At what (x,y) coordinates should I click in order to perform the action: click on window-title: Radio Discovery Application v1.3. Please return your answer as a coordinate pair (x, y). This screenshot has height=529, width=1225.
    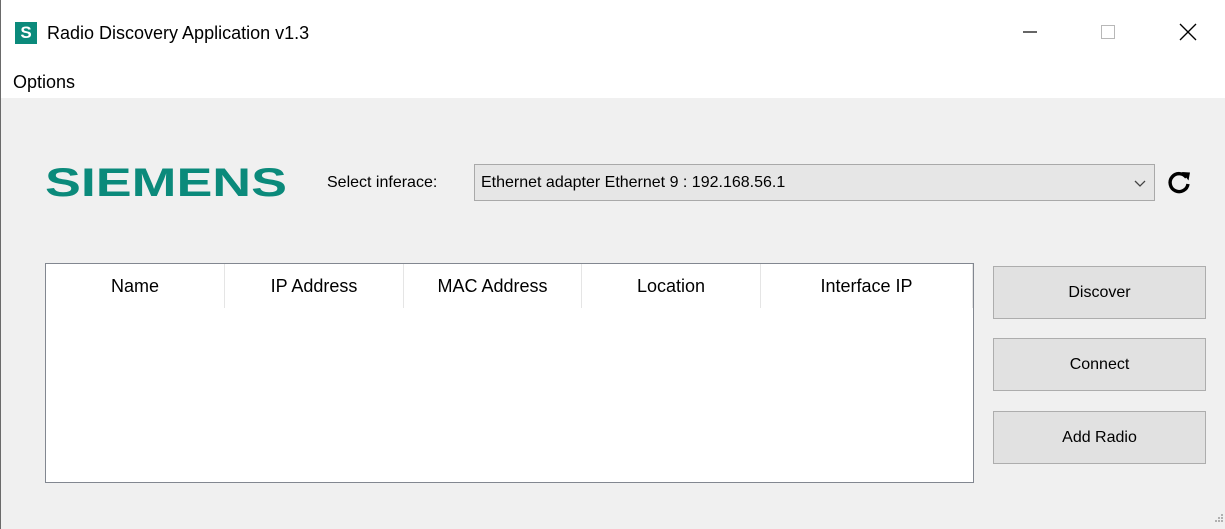
    Looking at the image, I should click on (178, 33).